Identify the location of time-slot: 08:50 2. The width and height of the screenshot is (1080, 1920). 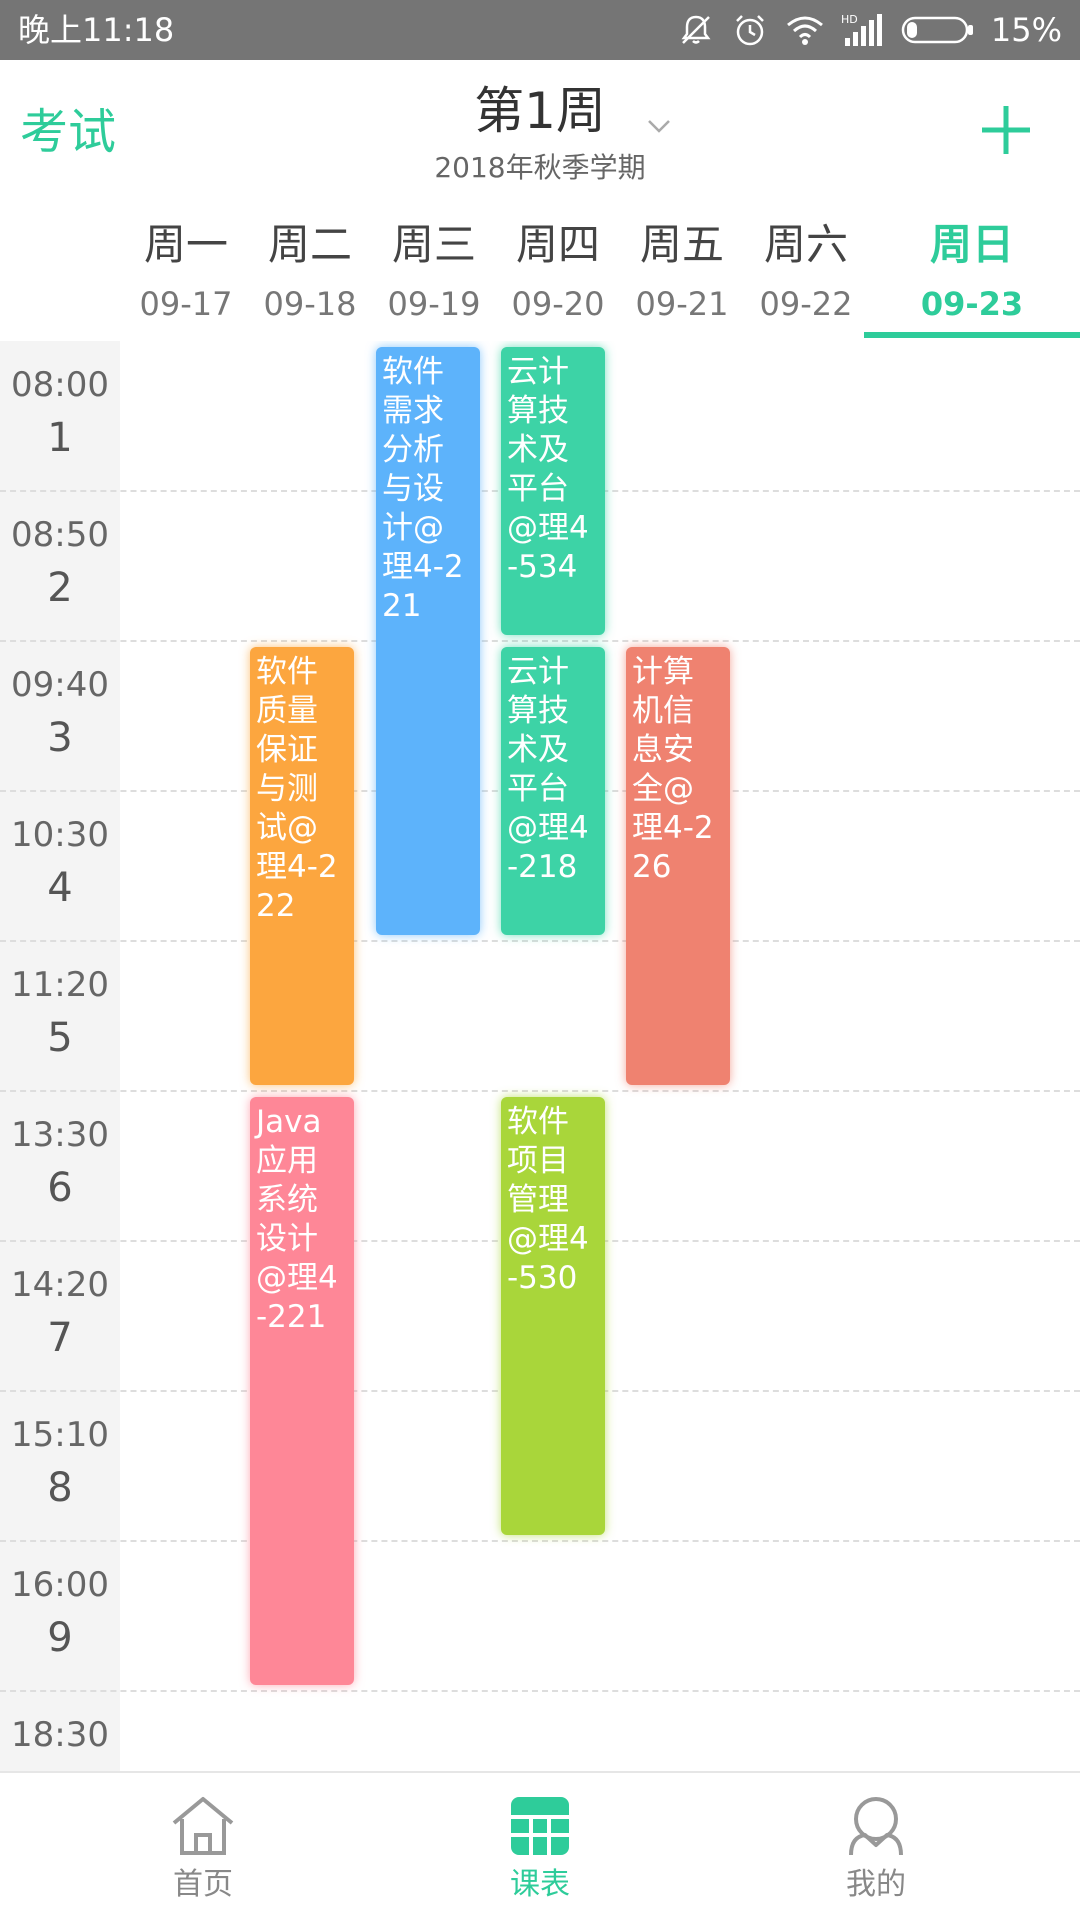
(60, 566).